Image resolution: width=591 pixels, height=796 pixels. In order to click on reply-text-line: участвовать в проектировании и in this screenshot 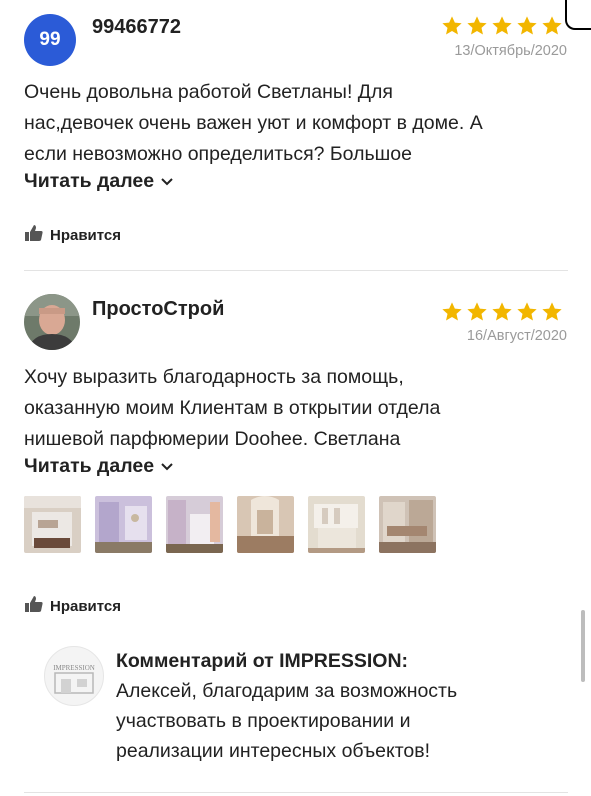, I will do `click(263, 721)`.